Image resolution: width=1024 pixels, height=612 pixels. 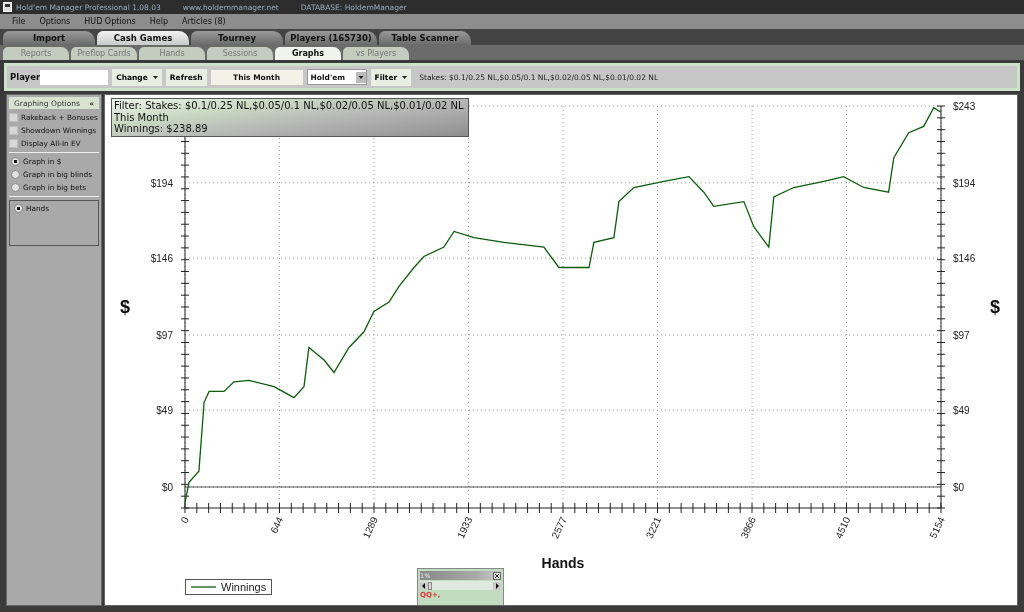 What do you see at coordinates (49, 38) in the screenshot?
I see `tab: Import` at bounding box center [49, 38].